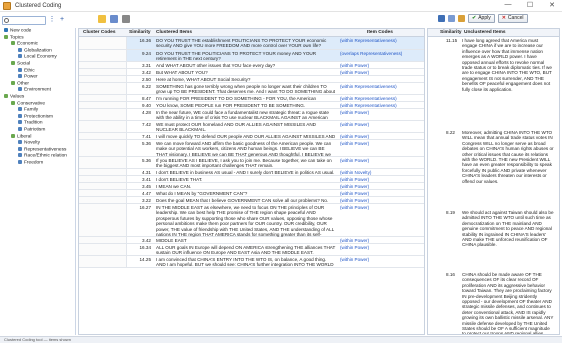 The image size is (562, 343). What do you see at coordinates (441, 18) in the screenshot?
I see `cluster-icon` at bounding box center [441, 18].